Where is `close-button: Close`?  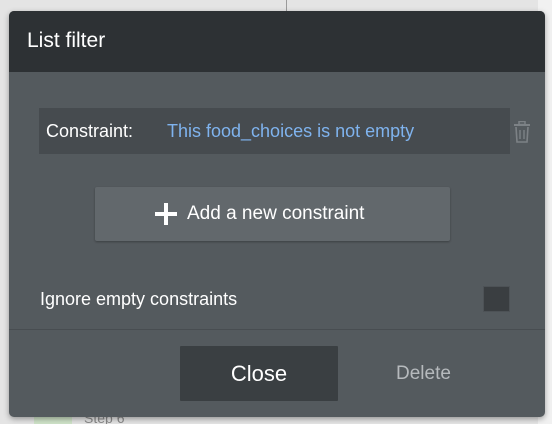
close-button: Close is located at coordinates (259, 373).